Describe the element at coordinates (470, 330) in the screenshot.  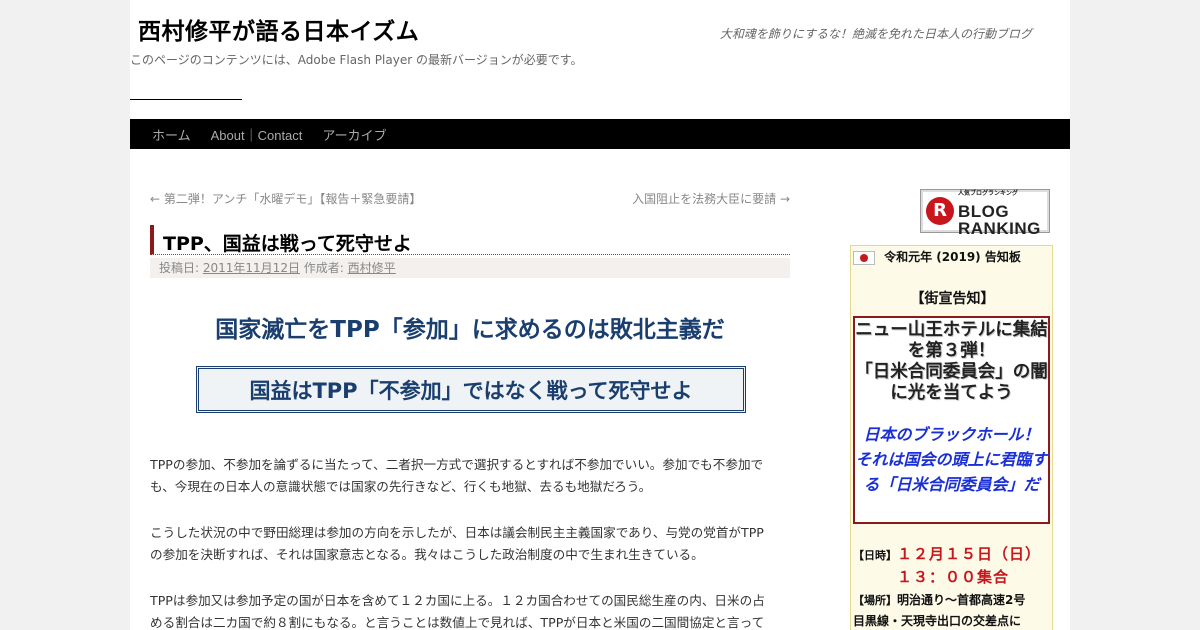
I see `post-headline-1: 国家滅亡をTPP「参加」に求めるのは敗北主義だ` at that location.